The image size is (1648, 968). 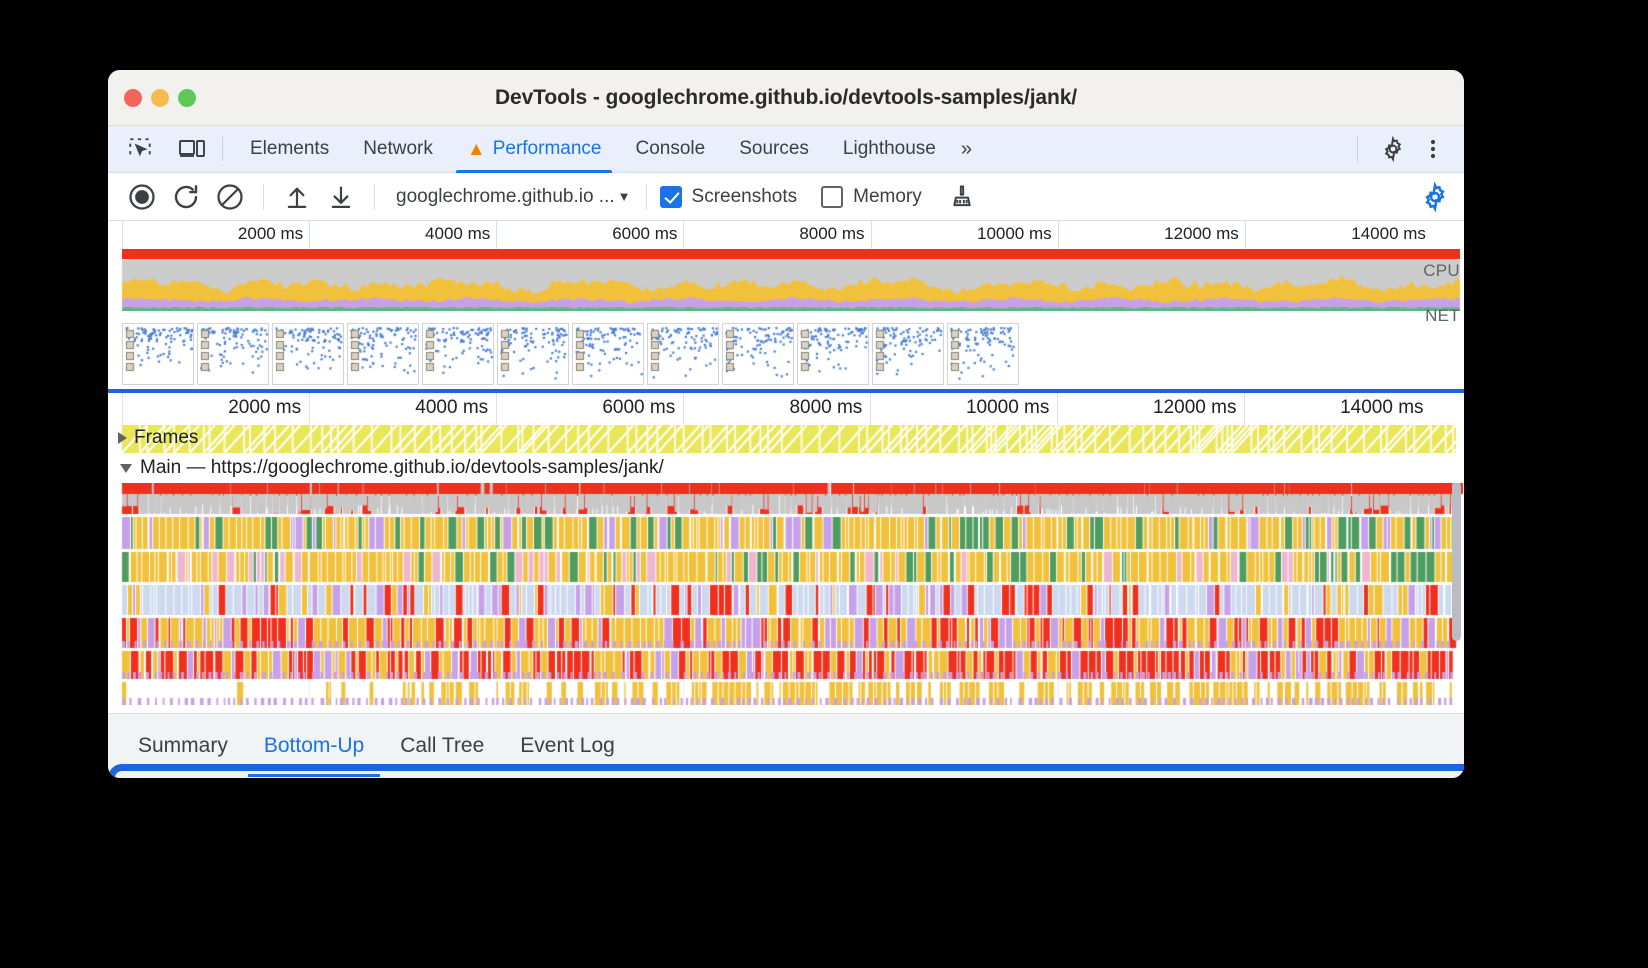 I want to click on overview-tick: 2000 ms, so click(x=215, y=235).